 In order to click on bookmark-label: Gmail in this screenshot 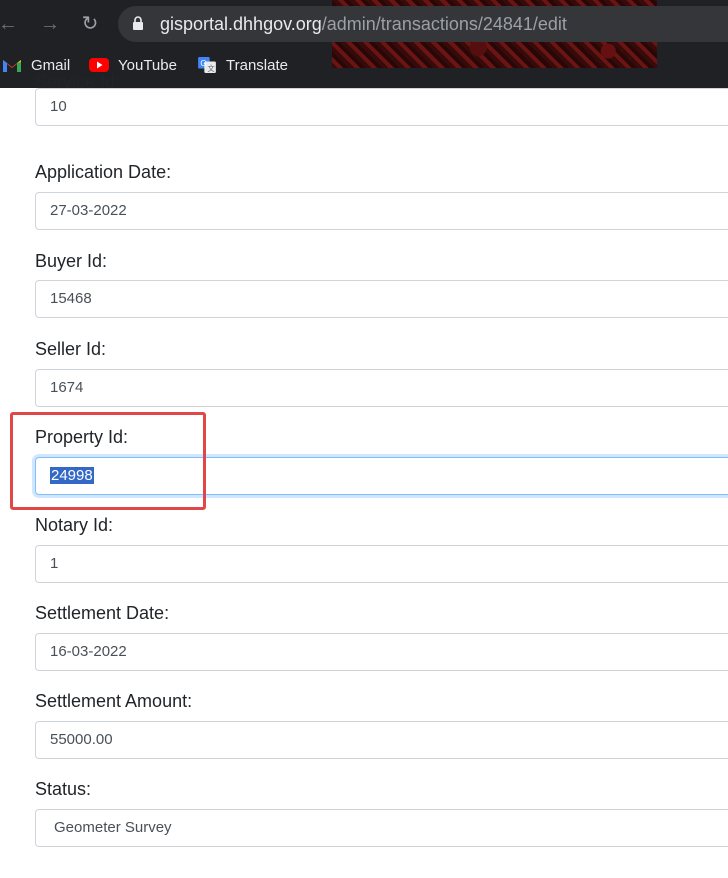, I will do `click(51, 65)`.